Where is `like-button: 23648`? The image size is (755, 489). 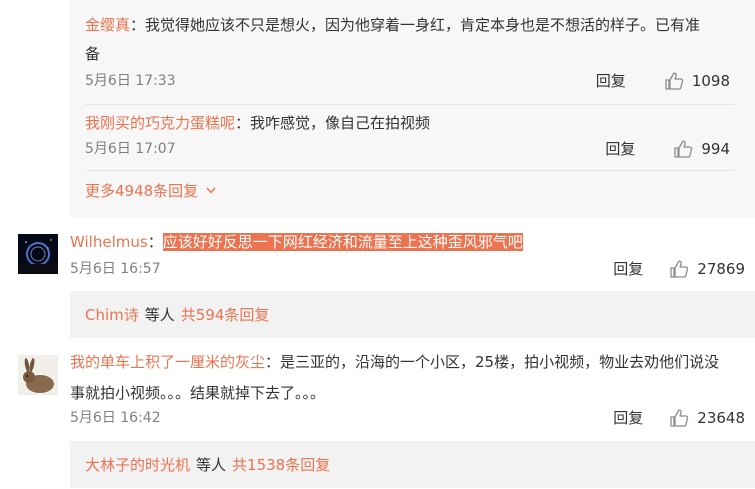 like-button: 23648 is located at coordinates (707, 418).